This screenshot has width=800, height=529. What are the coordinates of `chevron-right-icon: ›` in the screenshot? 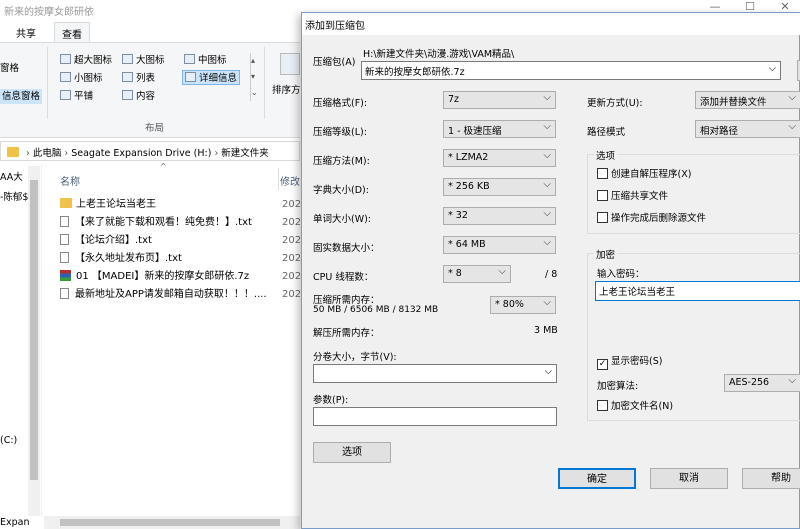 It's located at (29, 153).